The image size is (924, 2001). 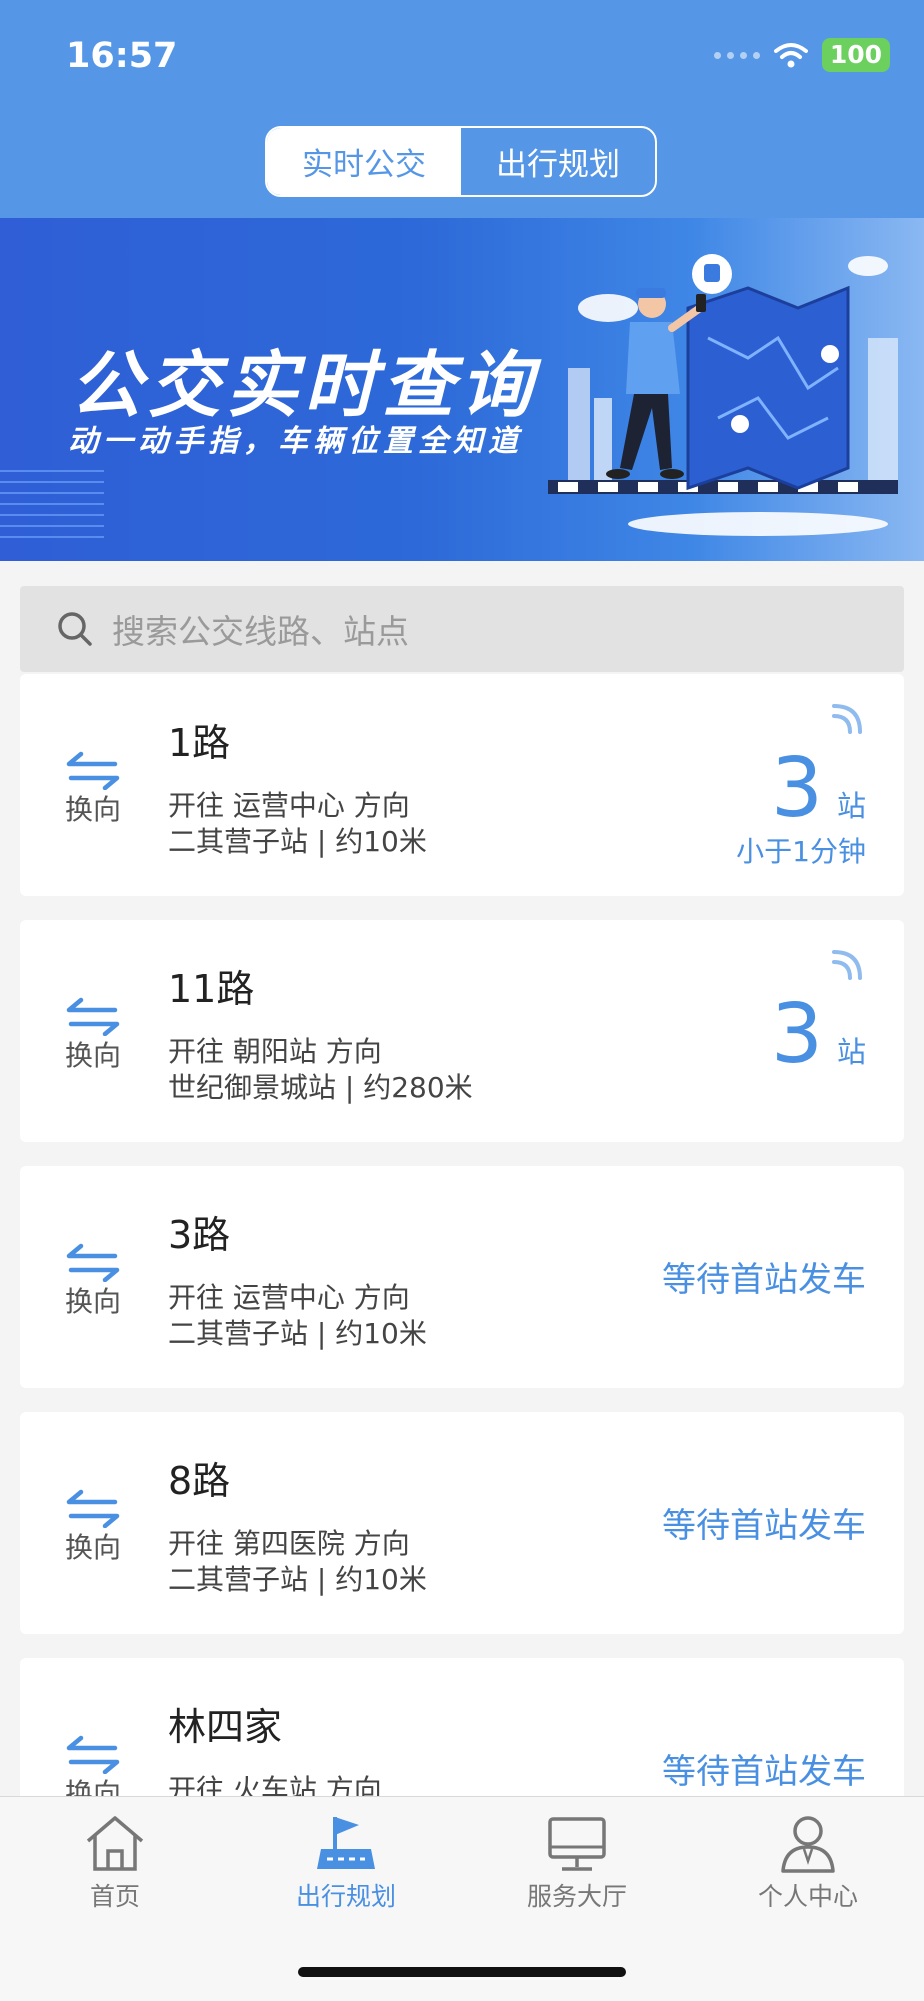 What do you see at coordinates (462, 1972) in the screenshot?
I see `home-indicator` at bounding box center [462, 1972].